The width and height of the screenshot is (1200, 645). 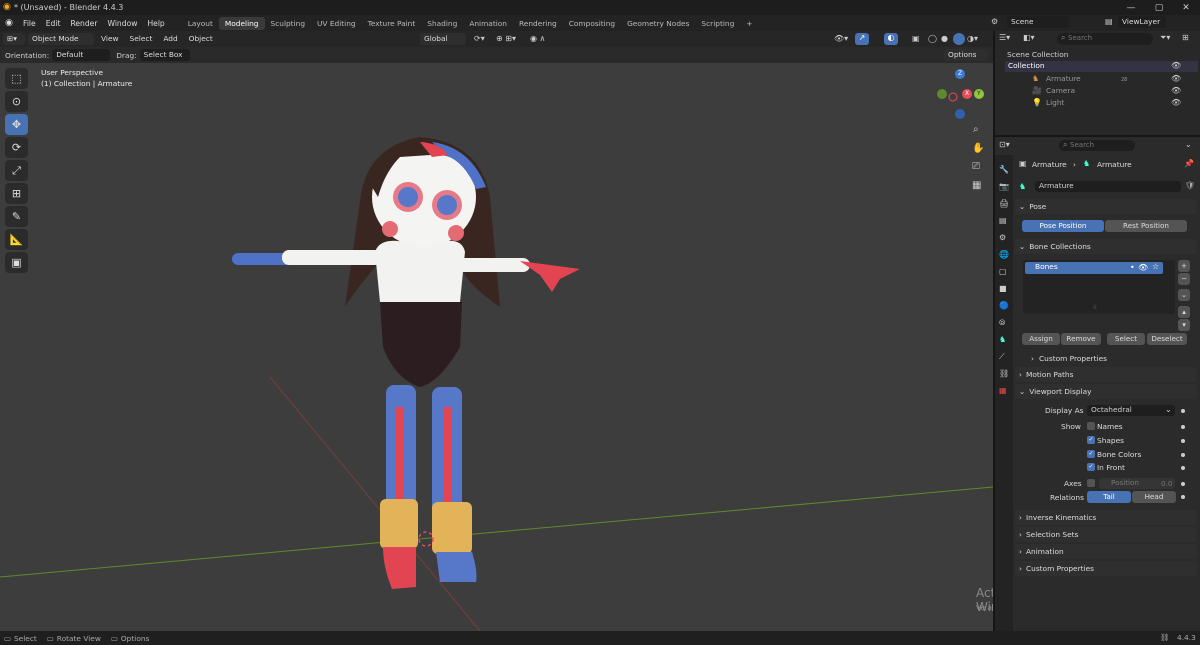 What do you see at coordinates (960, 73) in the screenshot?
I see `gizmo-z-label: Z` at bounding box center [960, 73].